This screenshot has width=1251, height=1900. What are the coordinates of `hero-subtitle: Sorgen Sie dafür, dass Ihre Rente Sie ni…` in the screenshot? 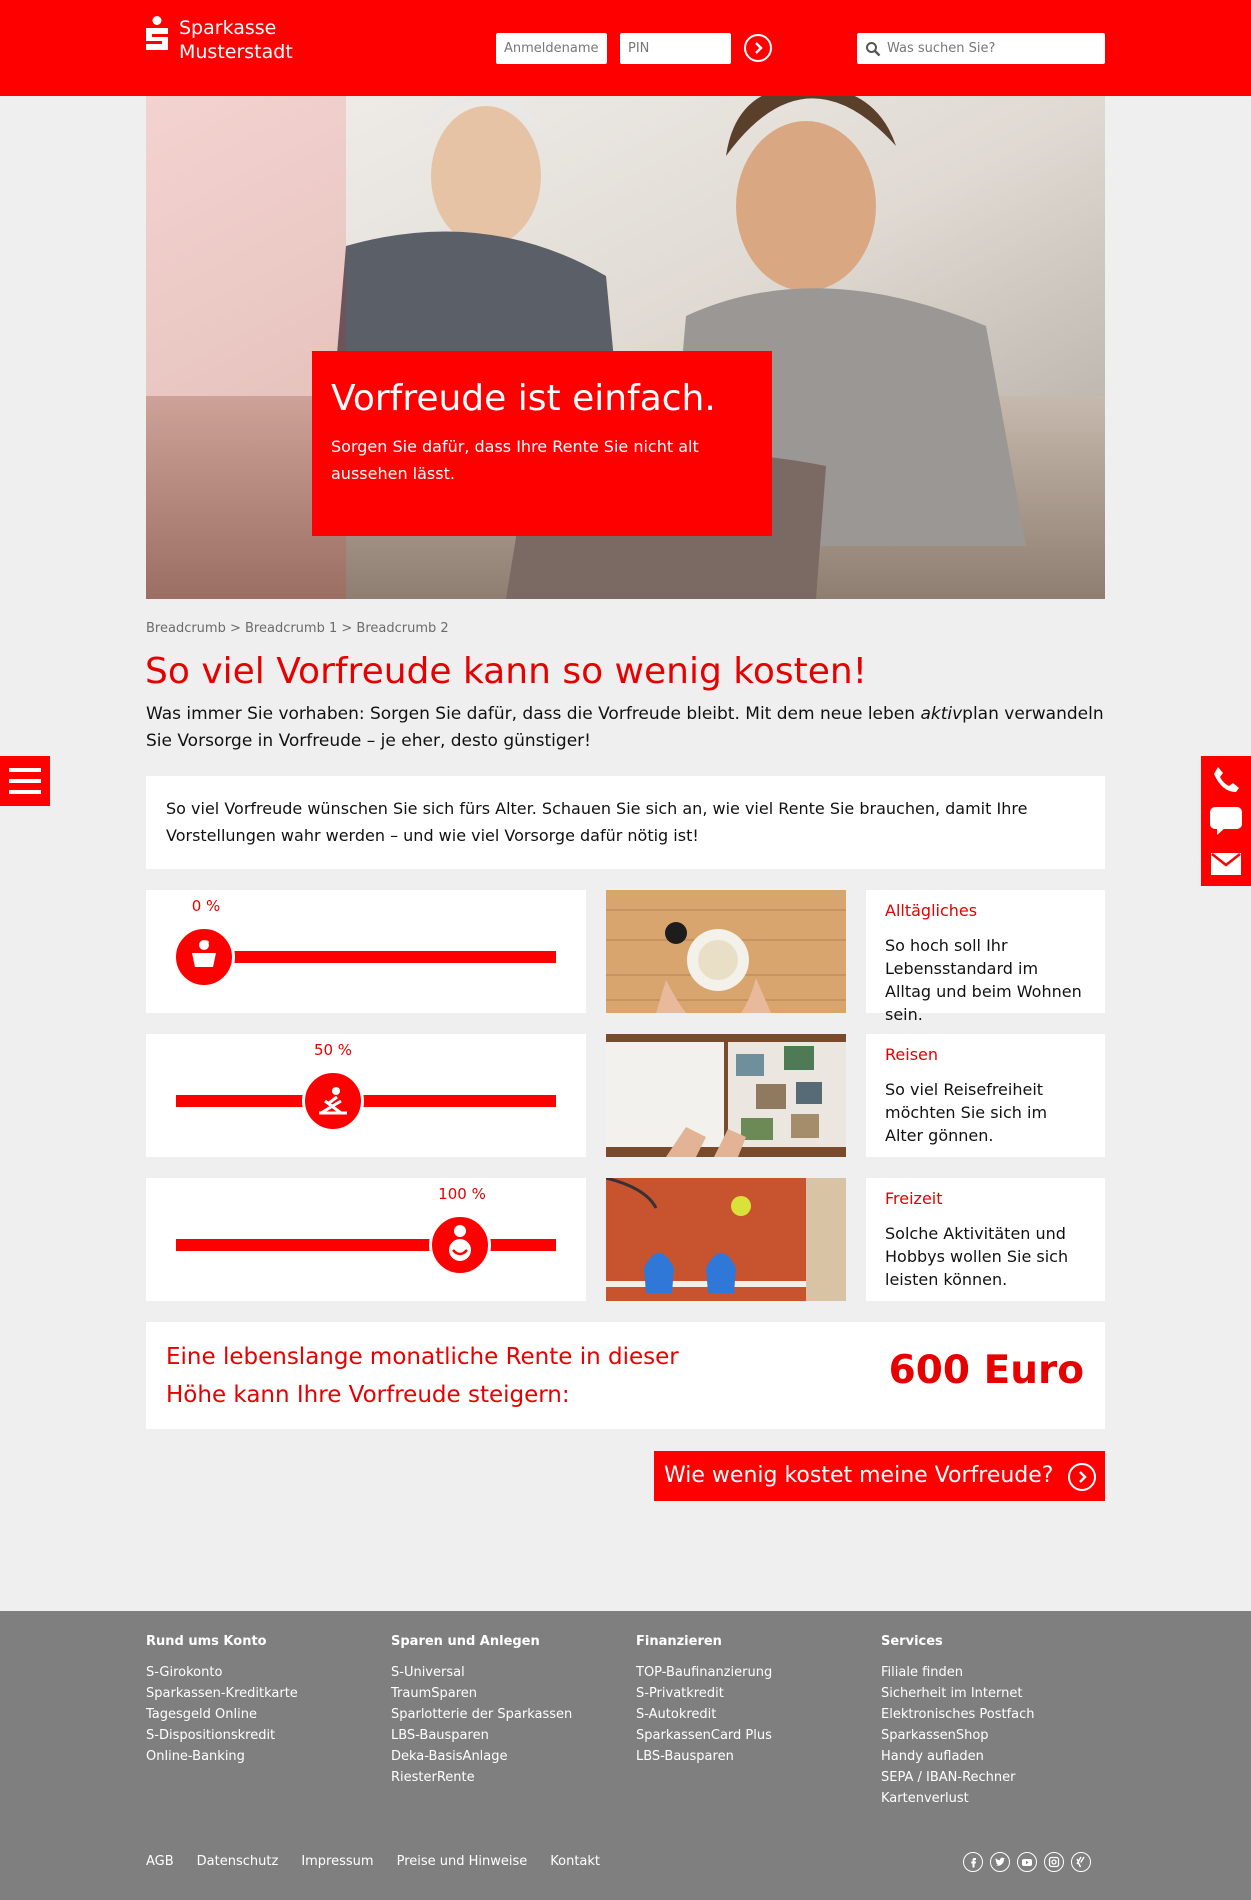 It's located at (515, 460).